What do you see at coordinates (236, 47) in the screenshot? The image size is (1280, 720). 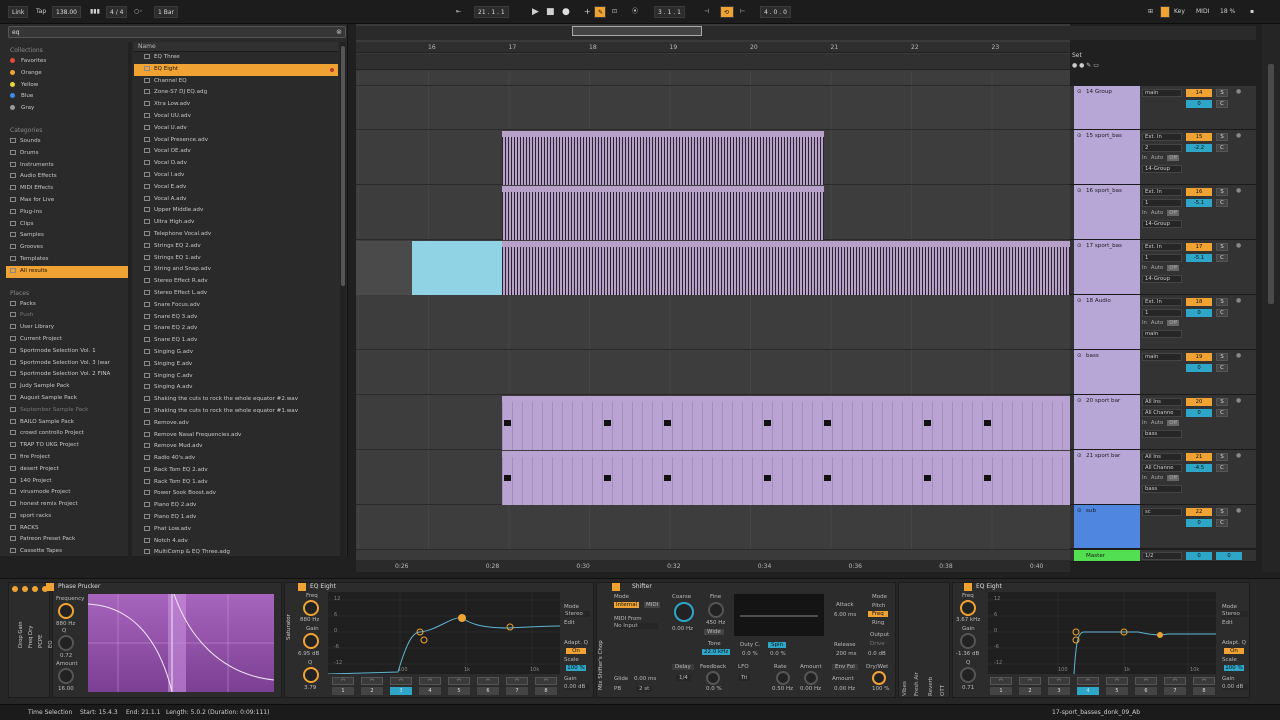 I see `name-column-header: Name` at bounding box center [236, 47].